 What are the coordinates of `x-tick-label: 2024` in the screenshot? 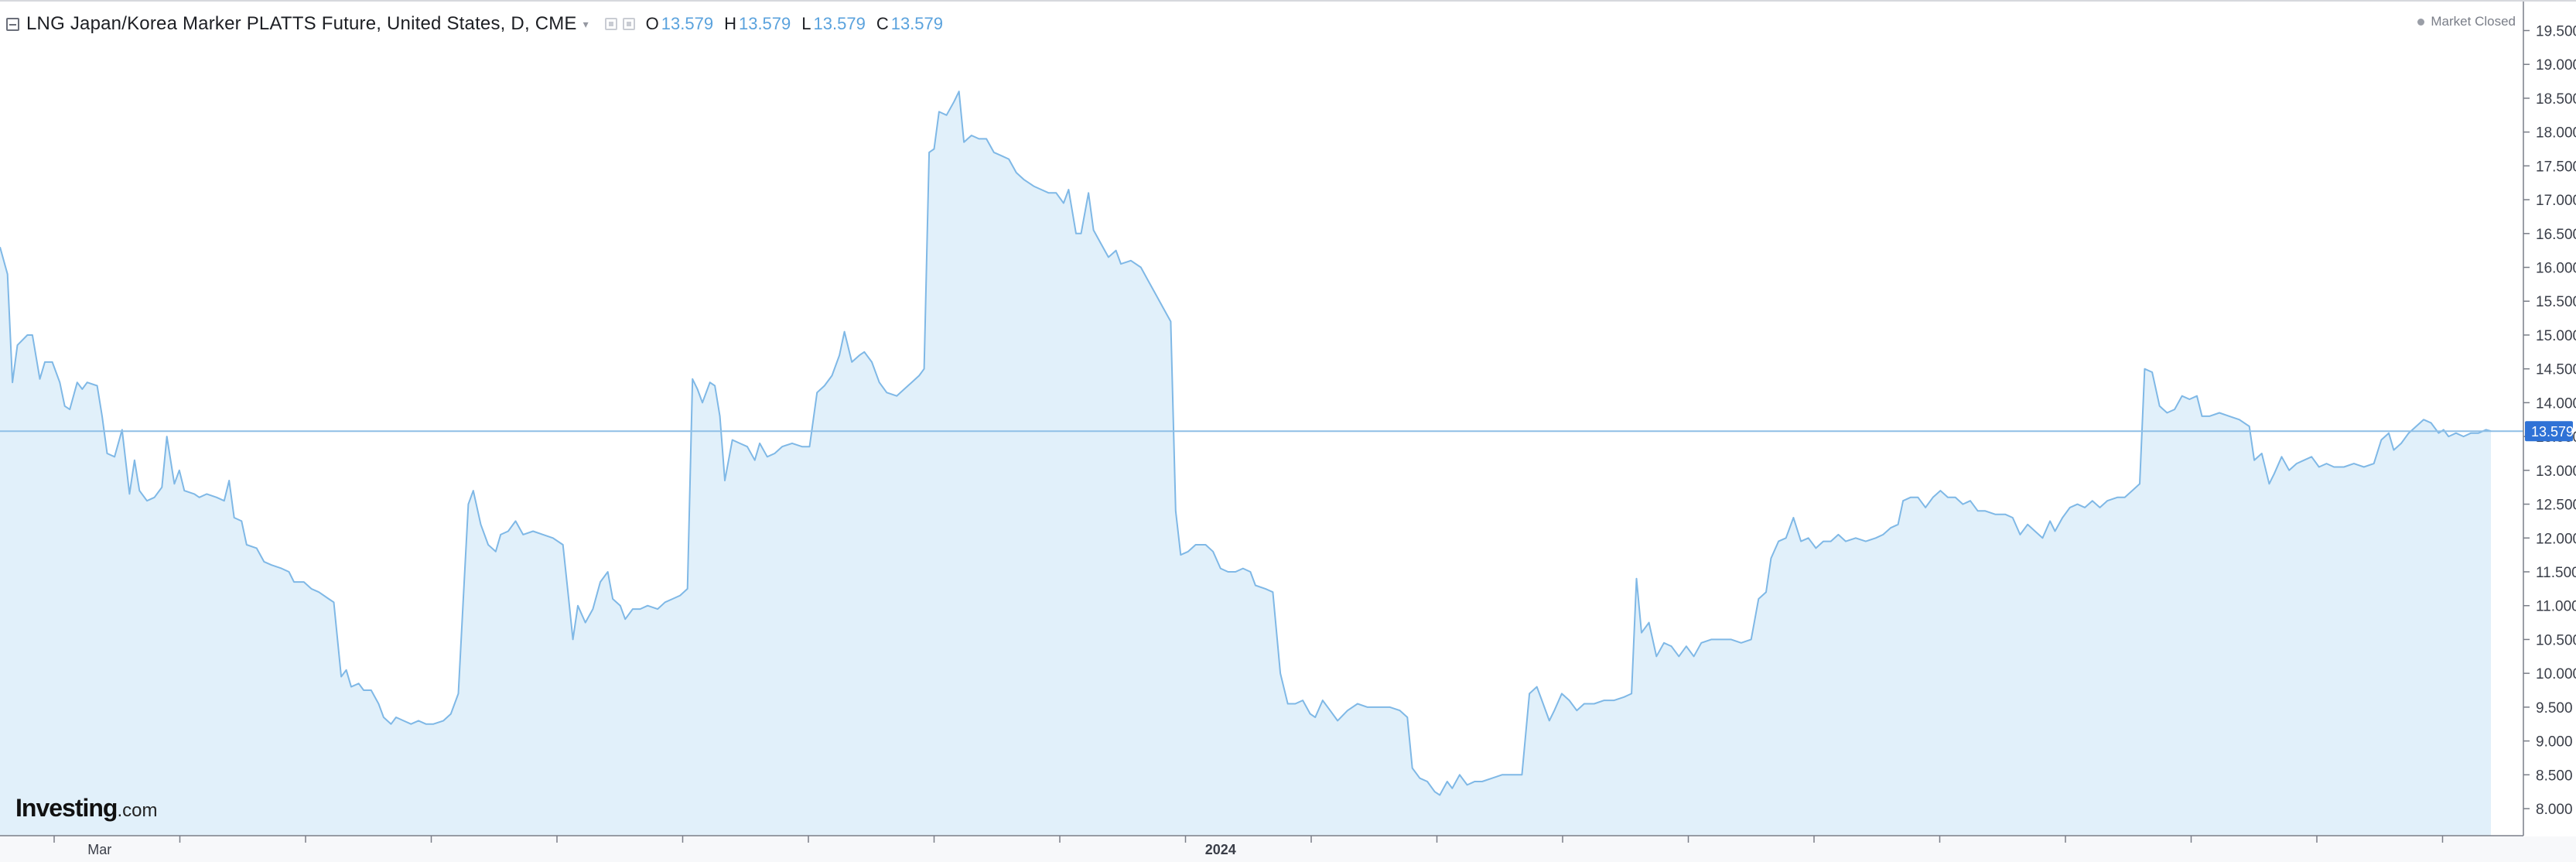 It's located at (1220, 849).